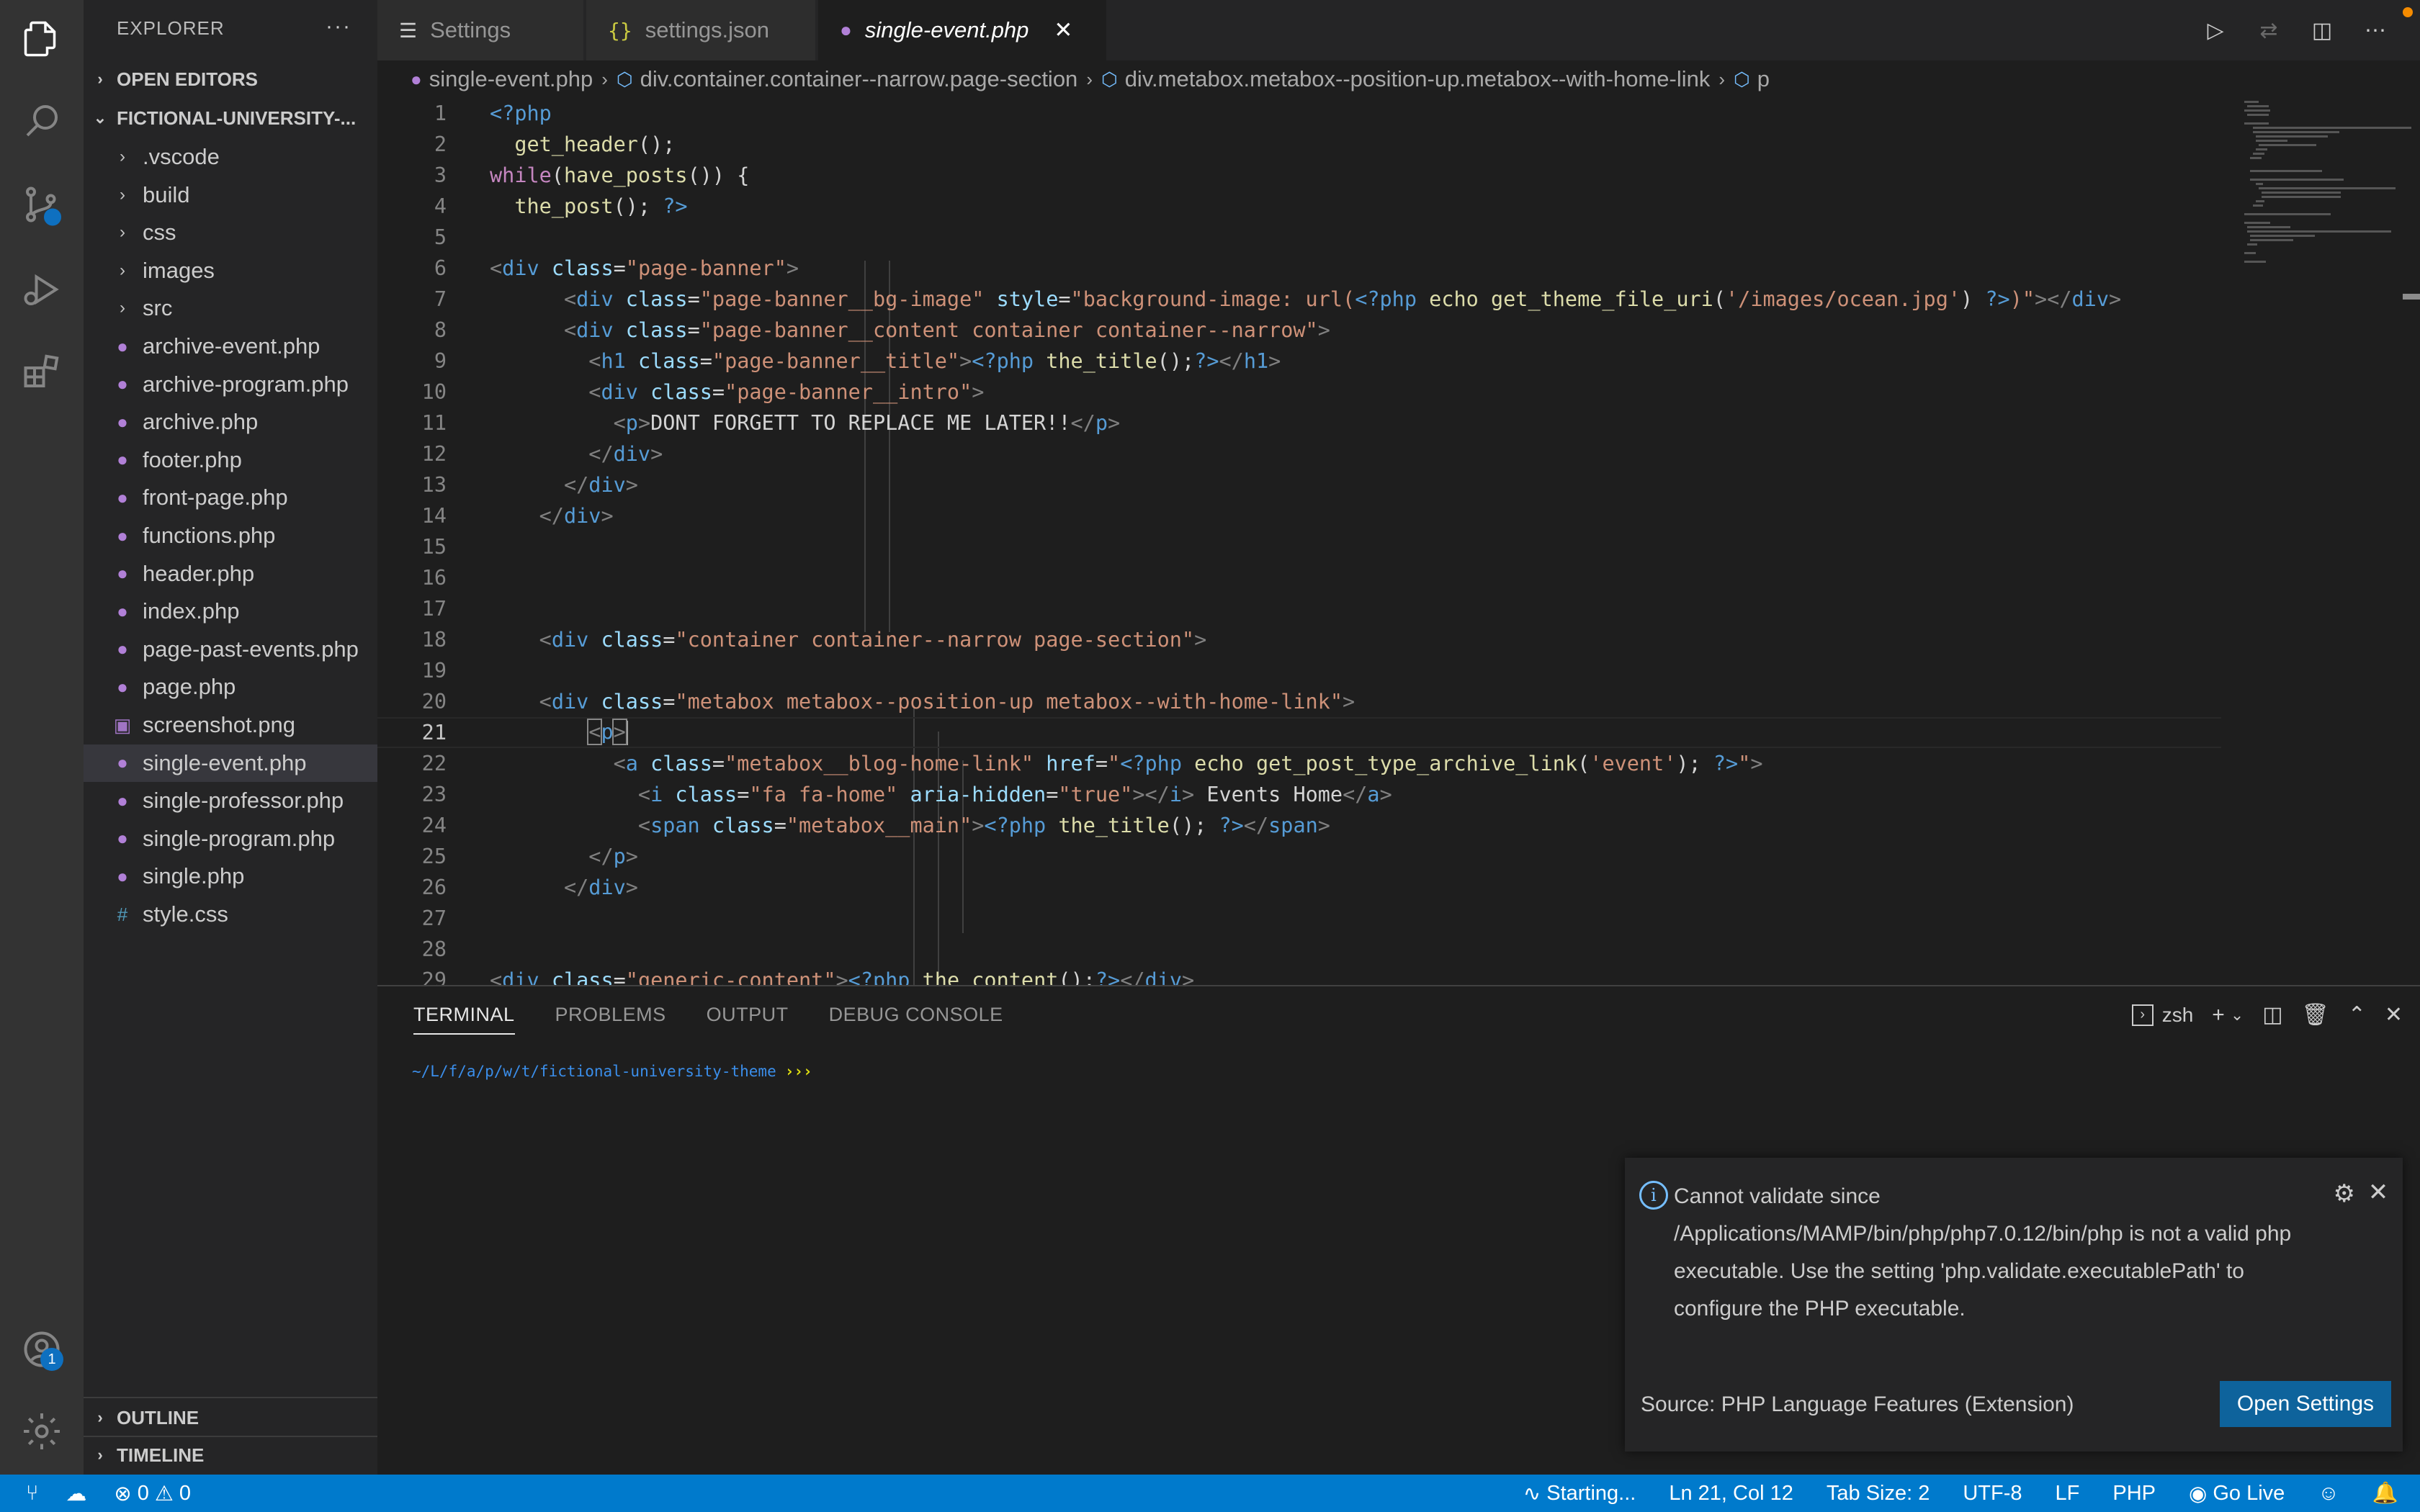 This screenshot has height=1512, width=2420. I want to click on problems-status: ⊗ 0 ⚠ 0, so click(152, 1493).